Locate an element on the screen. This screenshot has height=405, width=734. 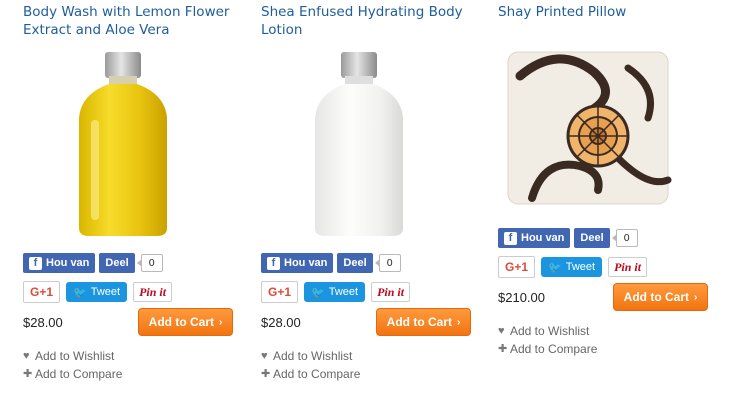
product-price: $210.00 is located at coordinates (521, 297).